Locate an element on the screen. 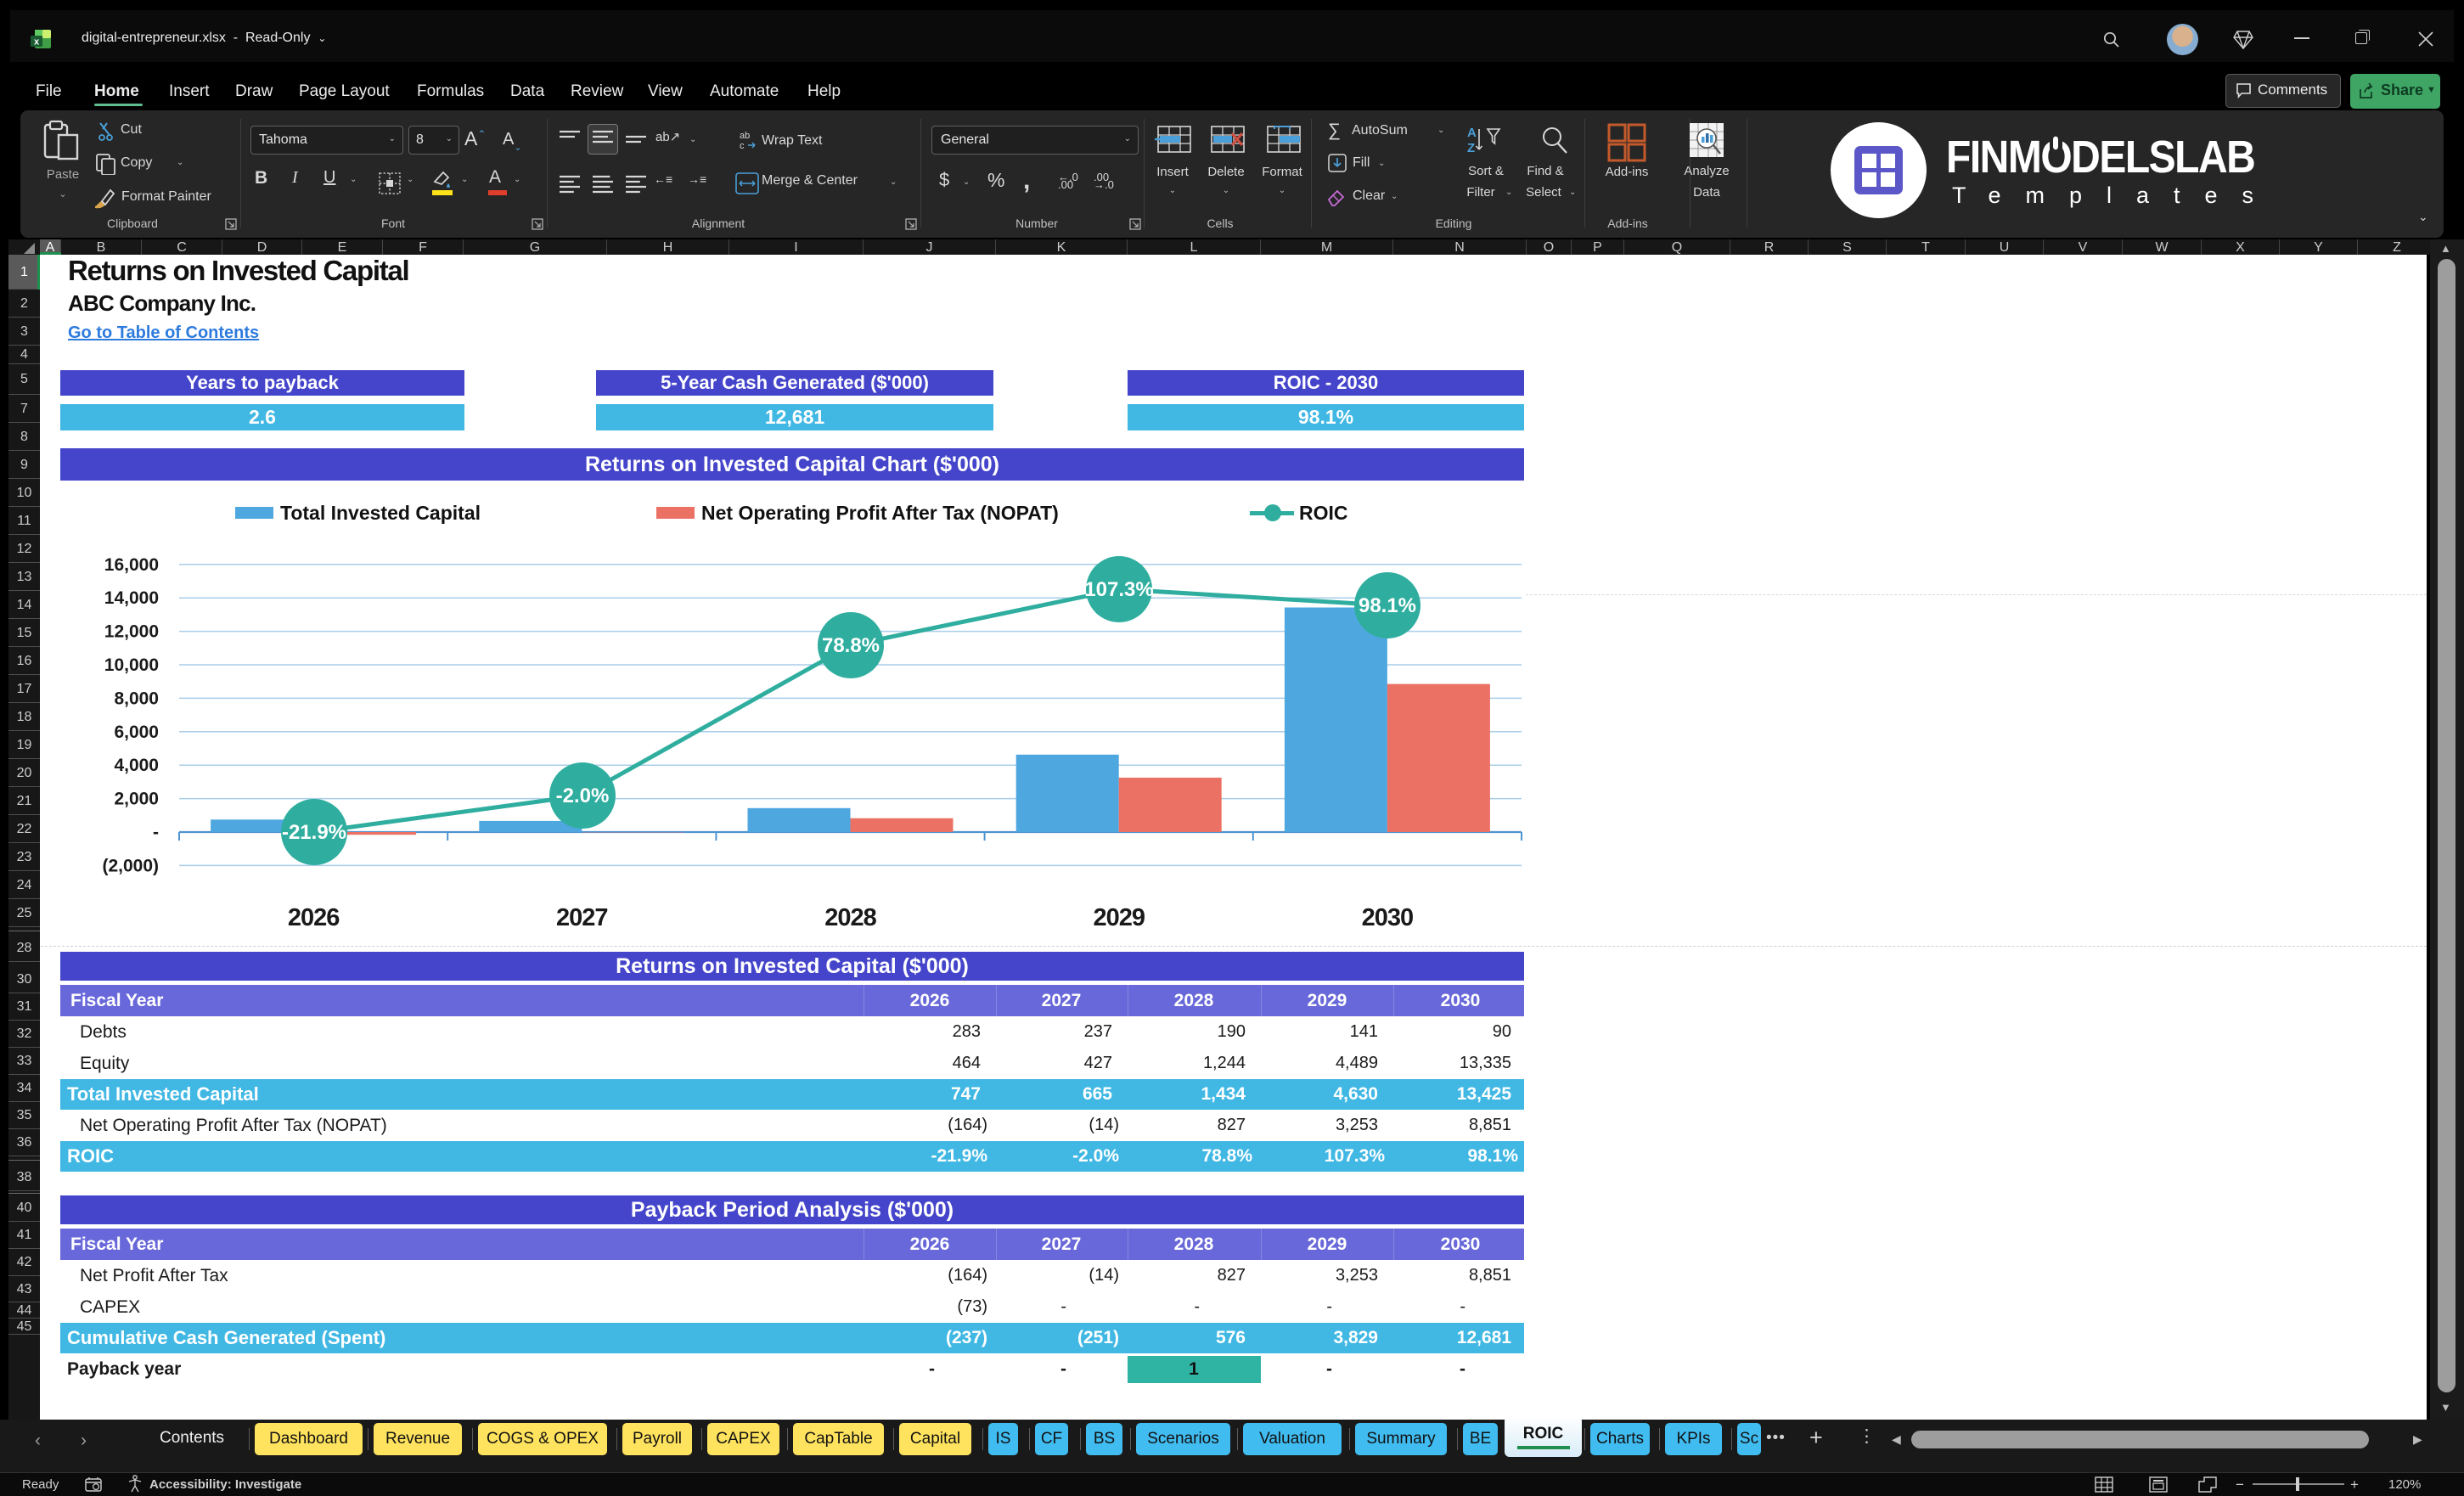  svg-text: -2.0% is located at coordinates (583, 796).